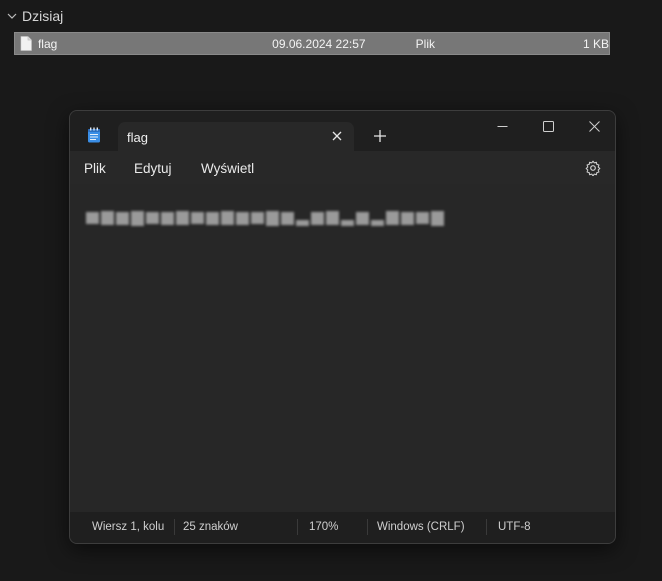 The image size is (662, 581). I want to click on maximize-icon, so click(548, 126).